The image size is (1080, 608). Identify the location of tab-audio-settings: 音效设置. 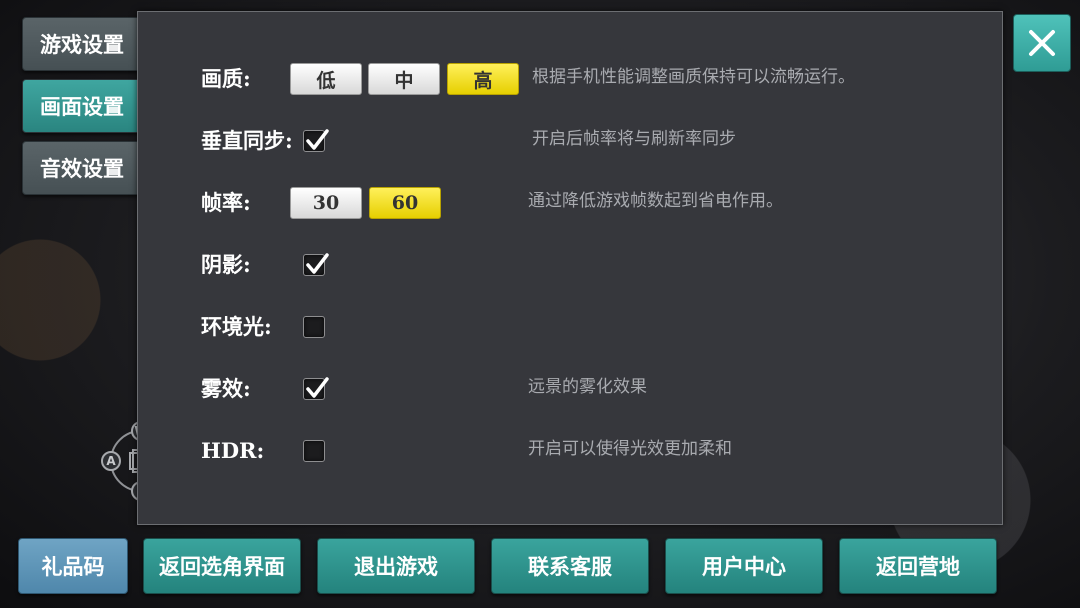
(82, 168).